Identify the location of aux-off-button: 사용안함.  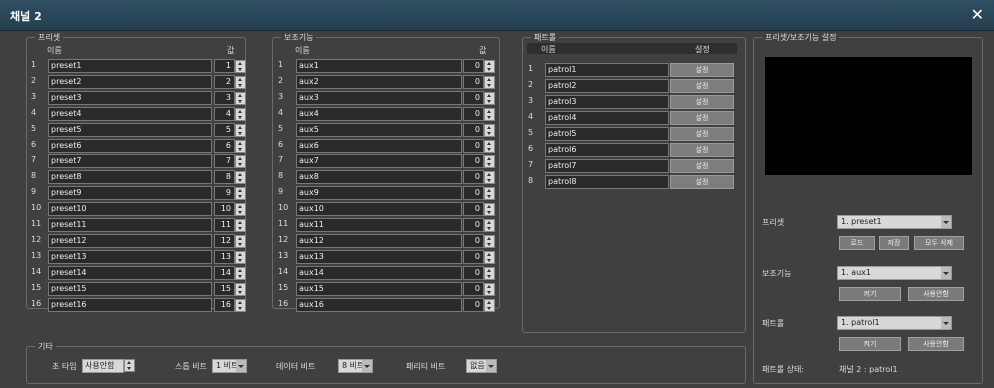
(936, 294).